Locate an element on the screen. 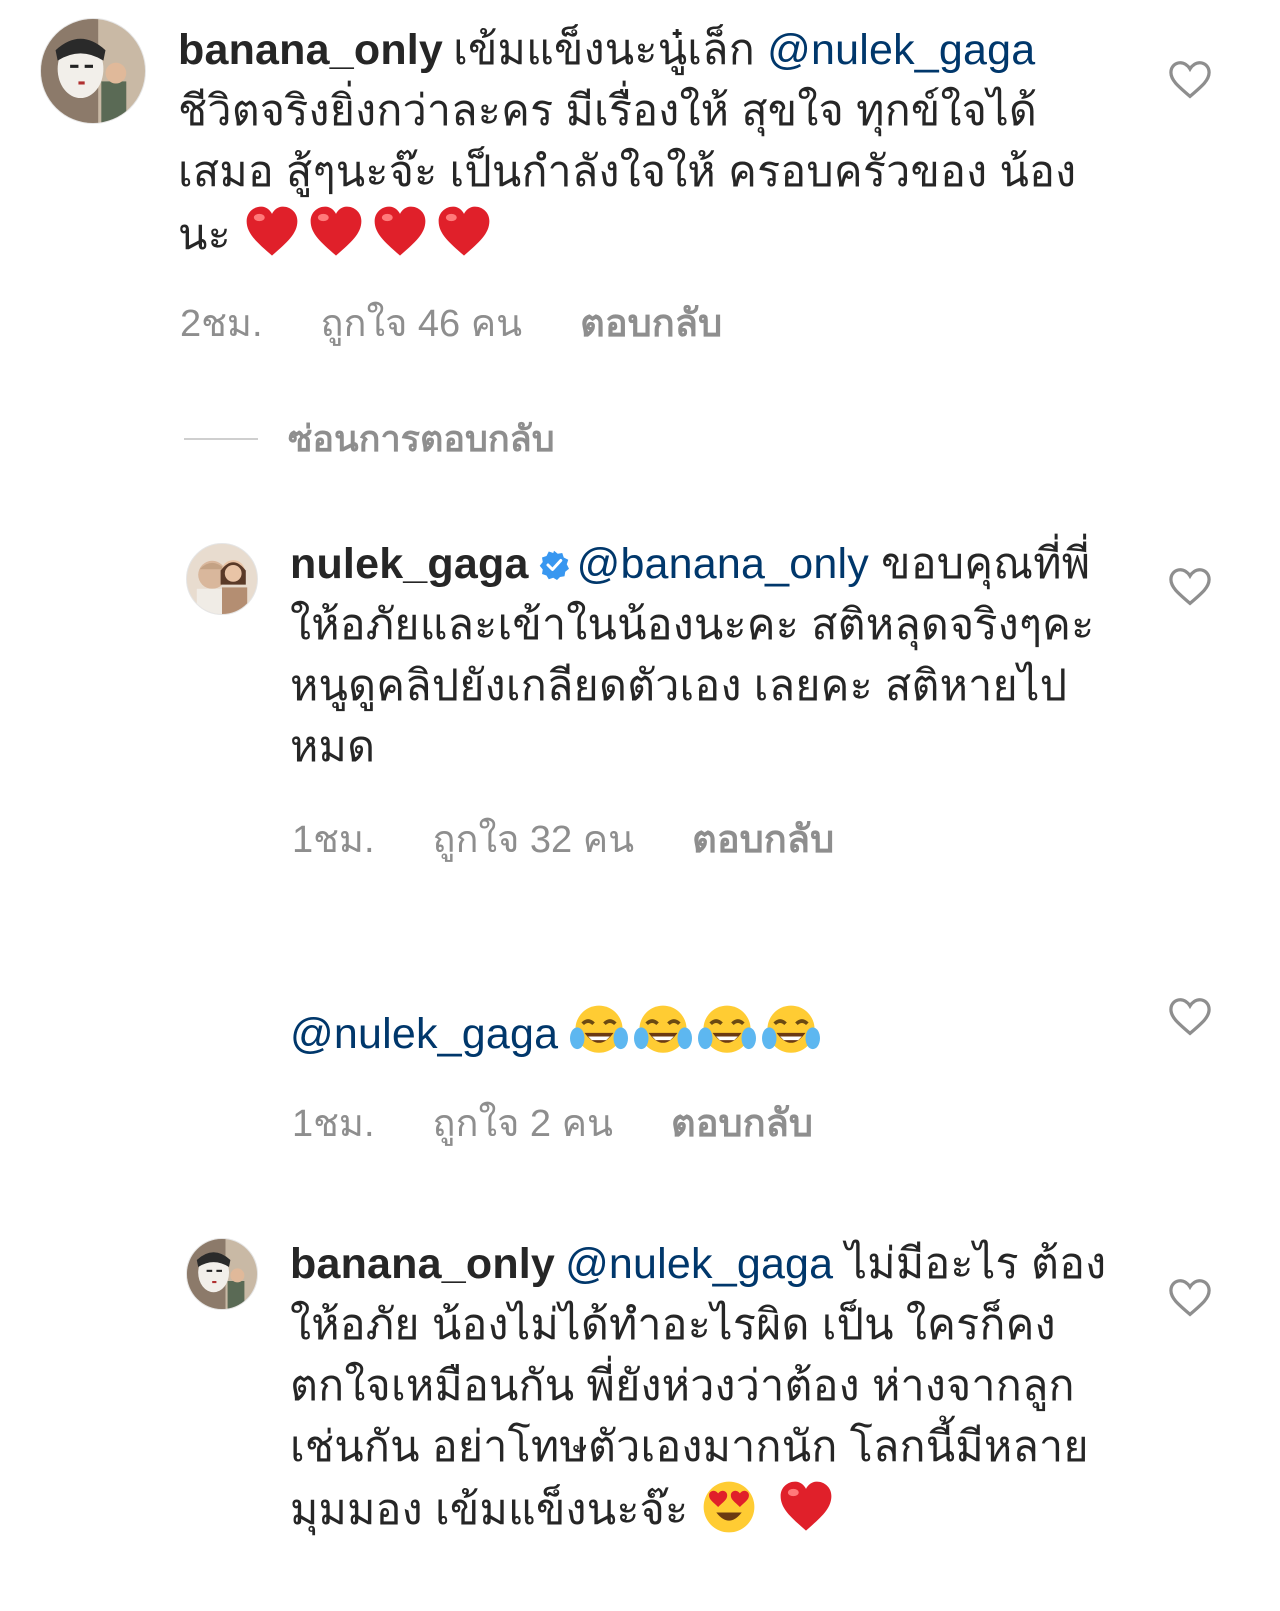 Image resolution: width=1280 pixels, height=1611 pixels. likes-count: ถูกใจ 2 คน is located at coordinates (523, 1122).